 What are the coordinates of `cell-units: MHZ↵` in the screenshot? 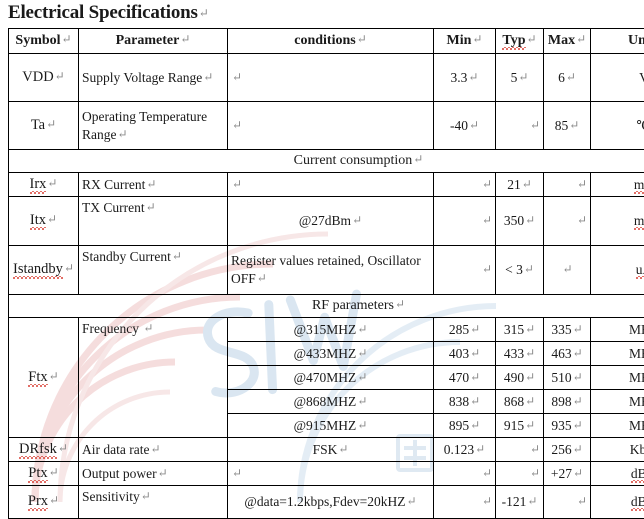 It's located at (617, 426).